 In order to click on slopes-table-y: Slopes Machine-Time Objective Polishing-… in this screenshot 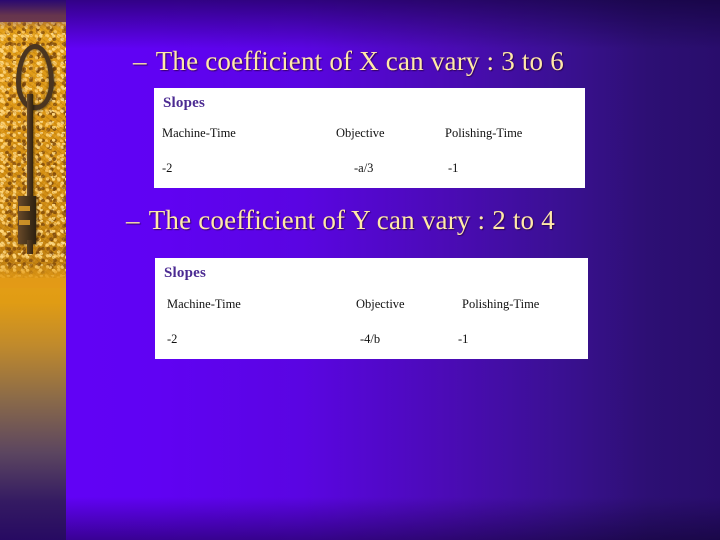, I will do `click(371, 308)`.